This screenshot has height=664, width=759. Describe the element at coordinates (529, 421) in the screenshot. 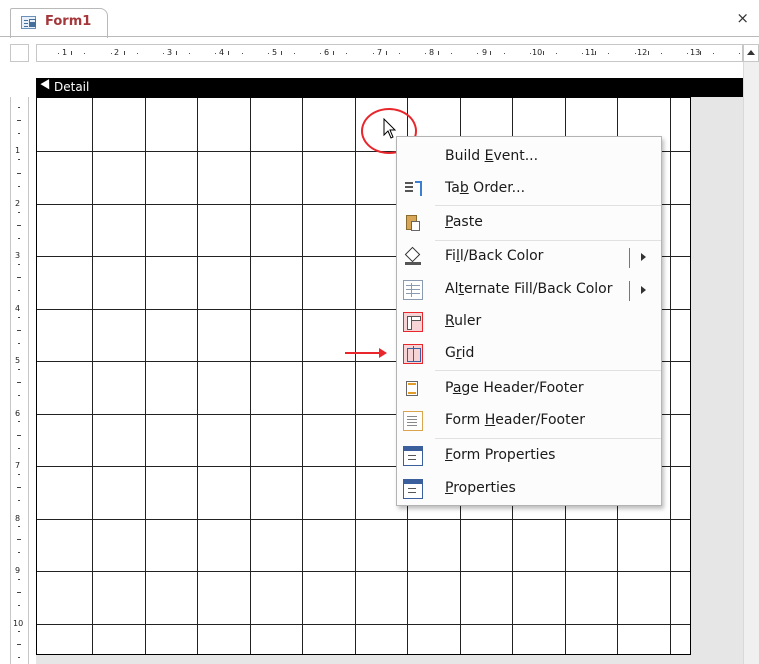

I see `menu-item-form-header-footer: Form Header/Footer` at that location.